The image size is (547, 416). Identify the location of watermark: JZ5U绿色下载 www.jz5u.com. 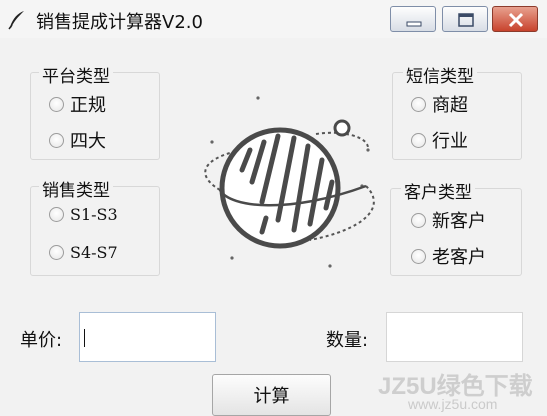
(461, 390).